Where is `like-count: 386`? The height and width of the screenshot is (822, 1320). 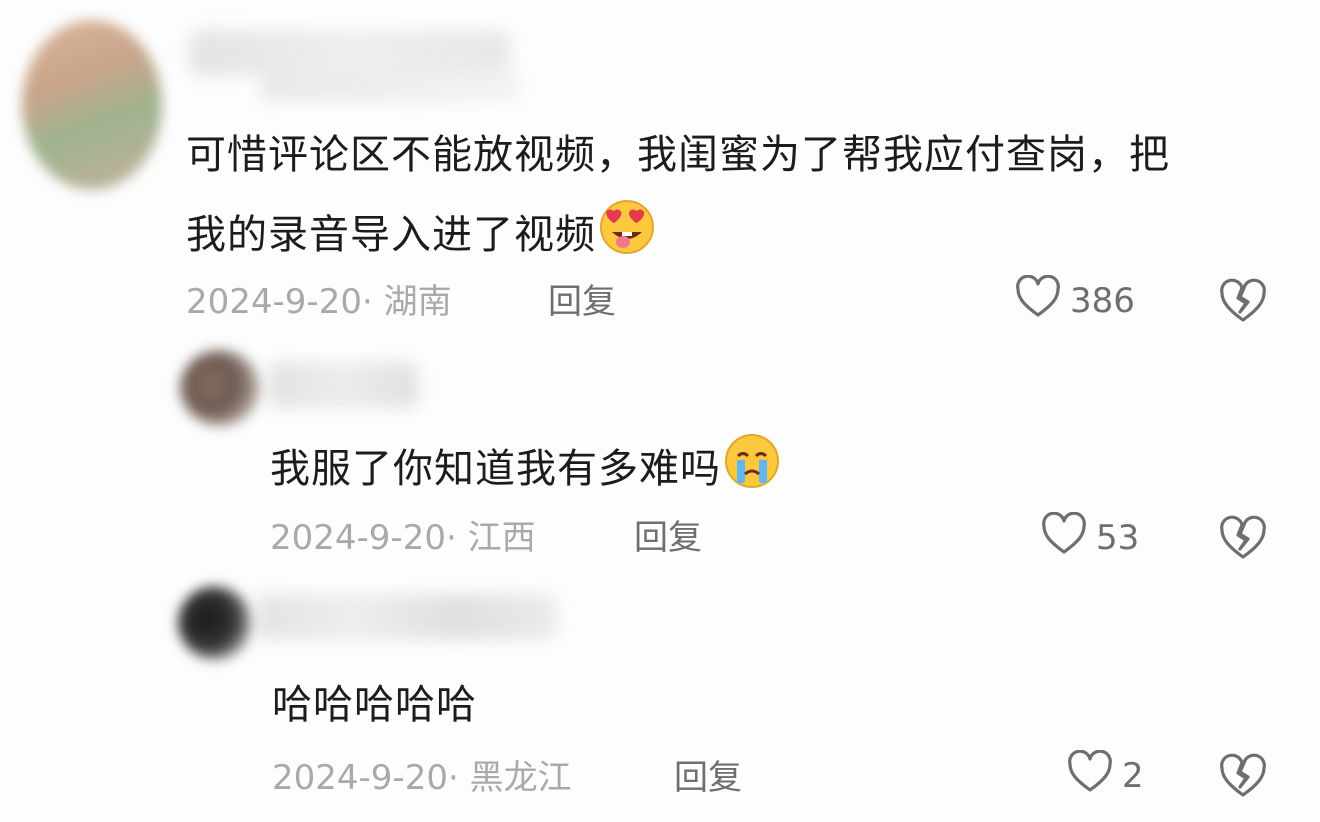 like-count: 386 is located at coordinates (1102, 301).